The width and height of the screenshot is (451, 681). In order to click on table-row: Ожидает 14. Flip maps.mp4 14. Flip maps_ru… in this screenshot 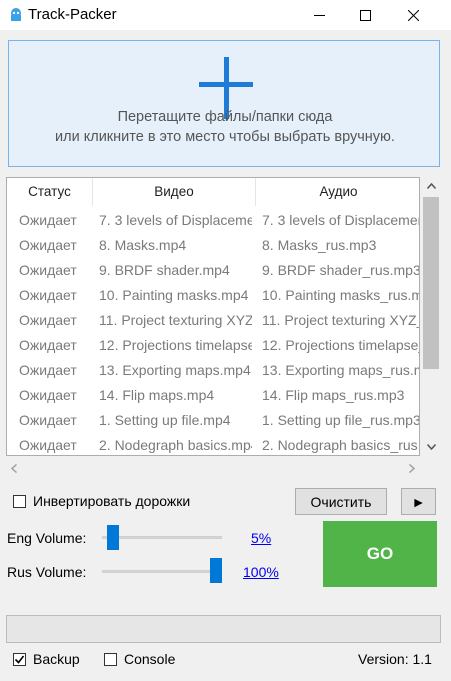, I will do `click(213, 395)`.